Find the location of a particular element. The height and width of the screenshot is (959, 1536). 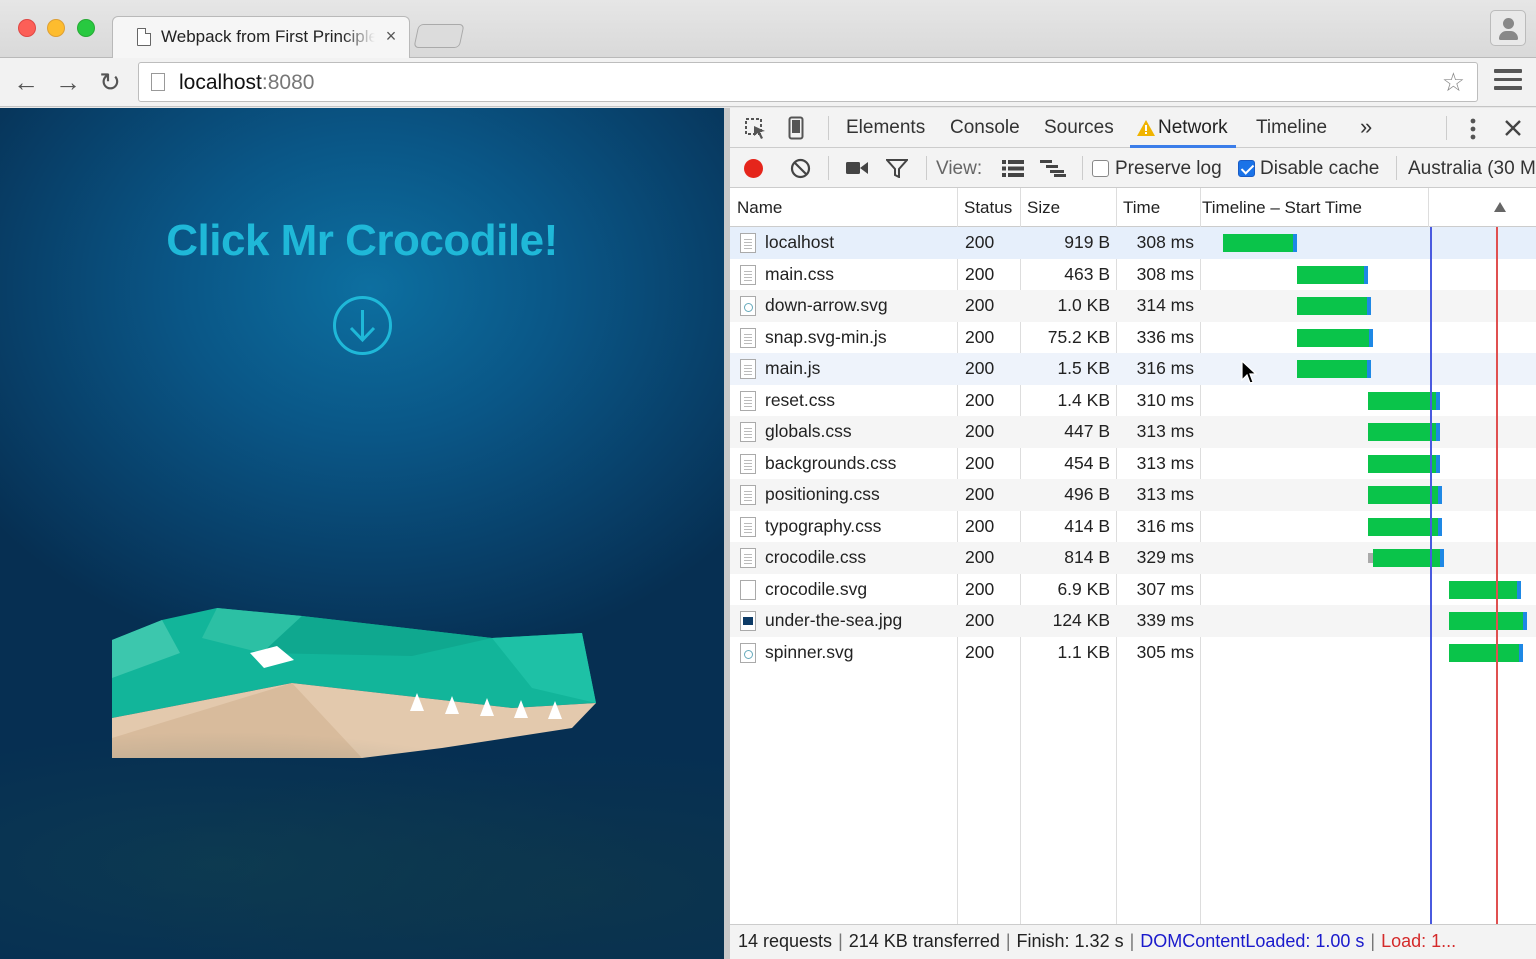

new-tab-button is located at coordinates (439, 36).